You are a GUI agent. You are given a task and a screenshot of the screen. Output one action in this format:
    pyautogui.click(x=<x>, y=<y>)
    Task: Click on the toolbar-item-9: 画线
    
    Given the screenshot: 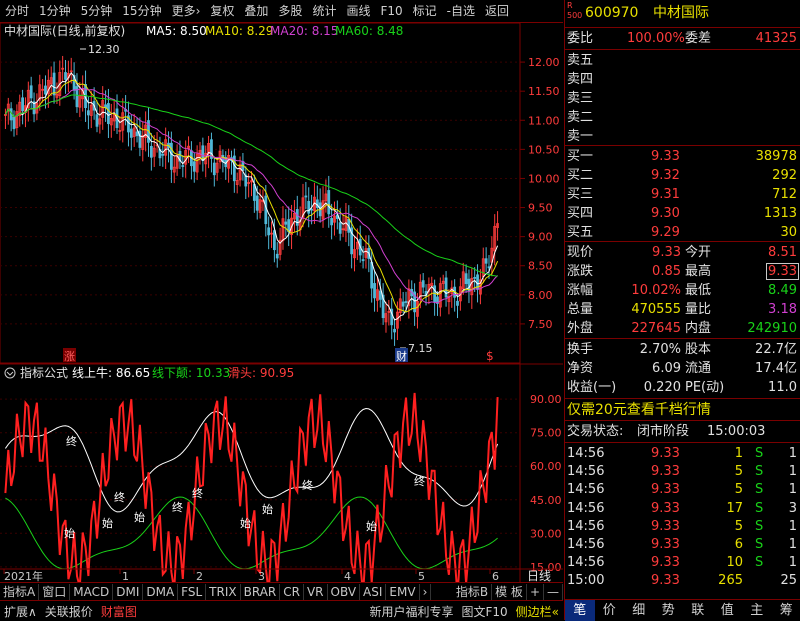 What is the action you would take?
    pyautogui.click(x=358, y=11)
    